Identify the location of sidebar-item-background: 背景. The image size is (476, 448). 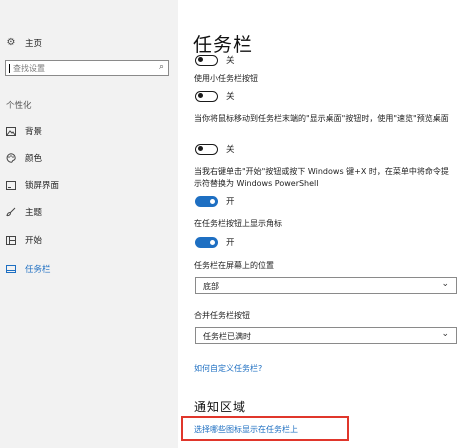
(24, 131).